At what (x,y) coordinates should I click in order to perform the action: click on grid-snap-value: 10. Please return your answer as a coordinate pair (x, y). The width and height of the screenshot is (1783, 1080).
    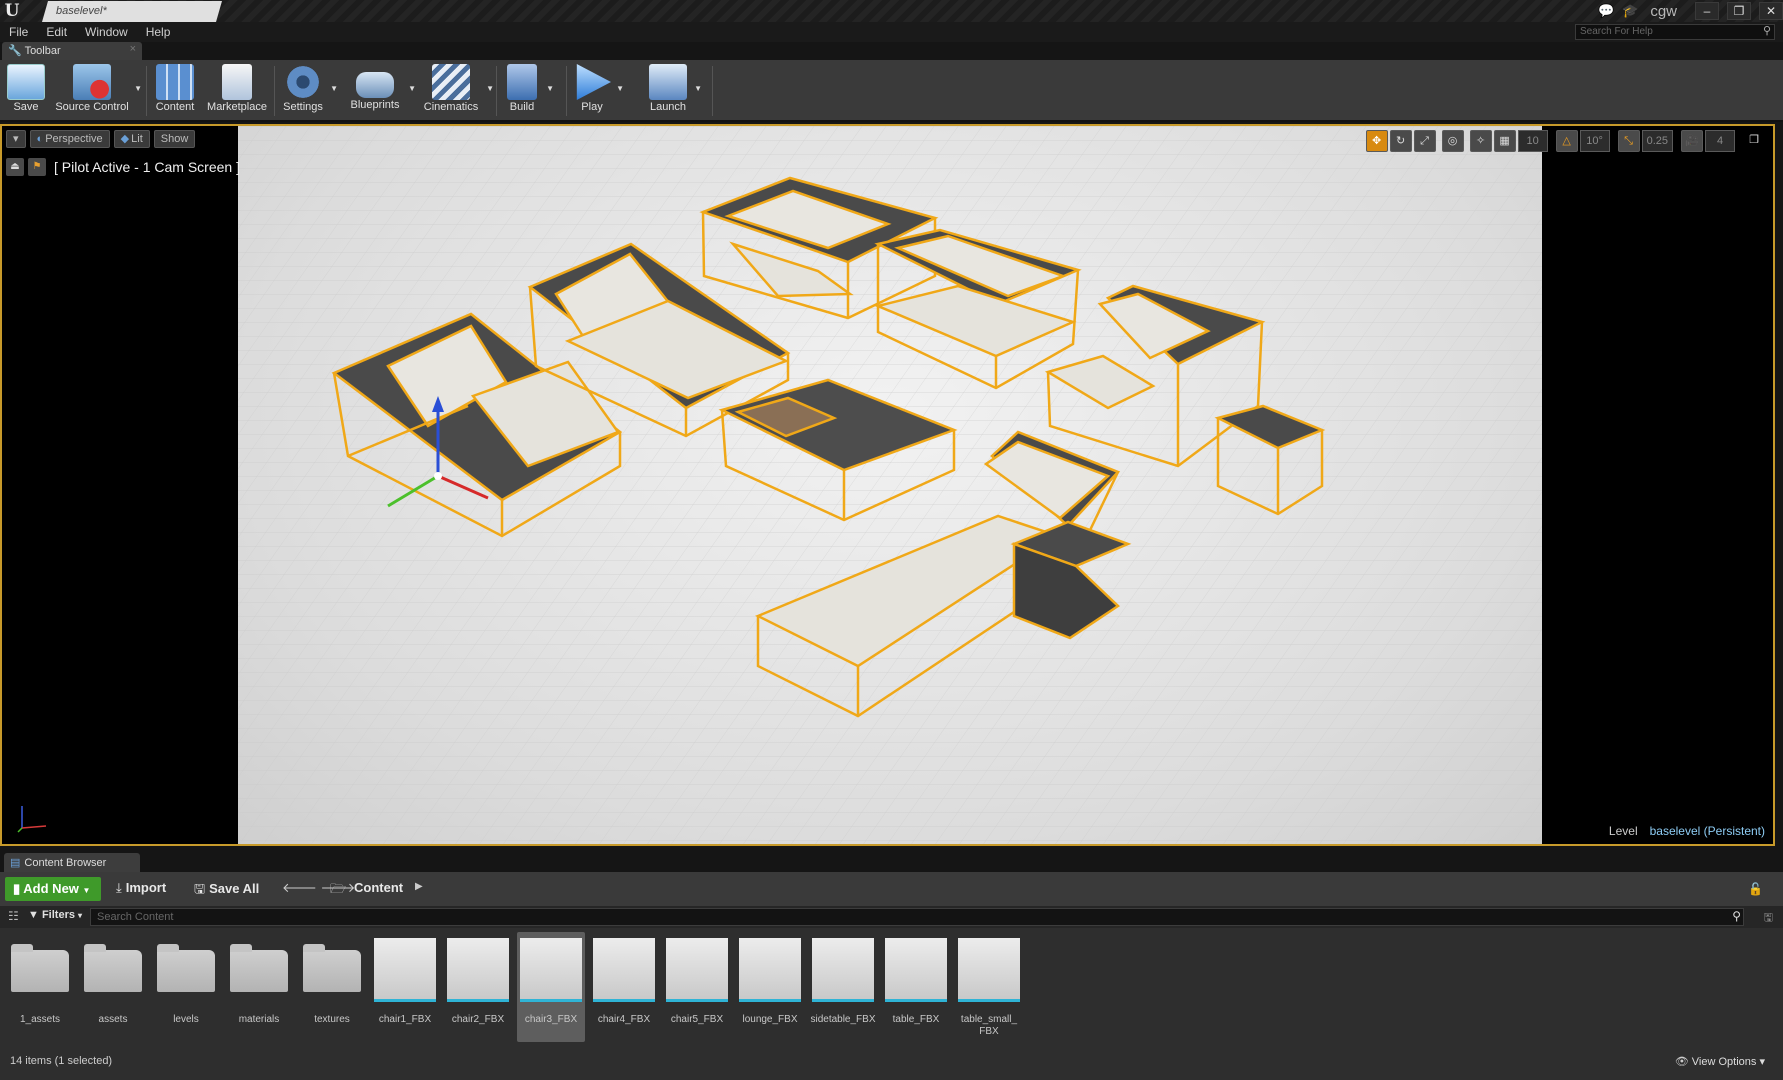
    Looking at the image, I should click on (1532, 141).